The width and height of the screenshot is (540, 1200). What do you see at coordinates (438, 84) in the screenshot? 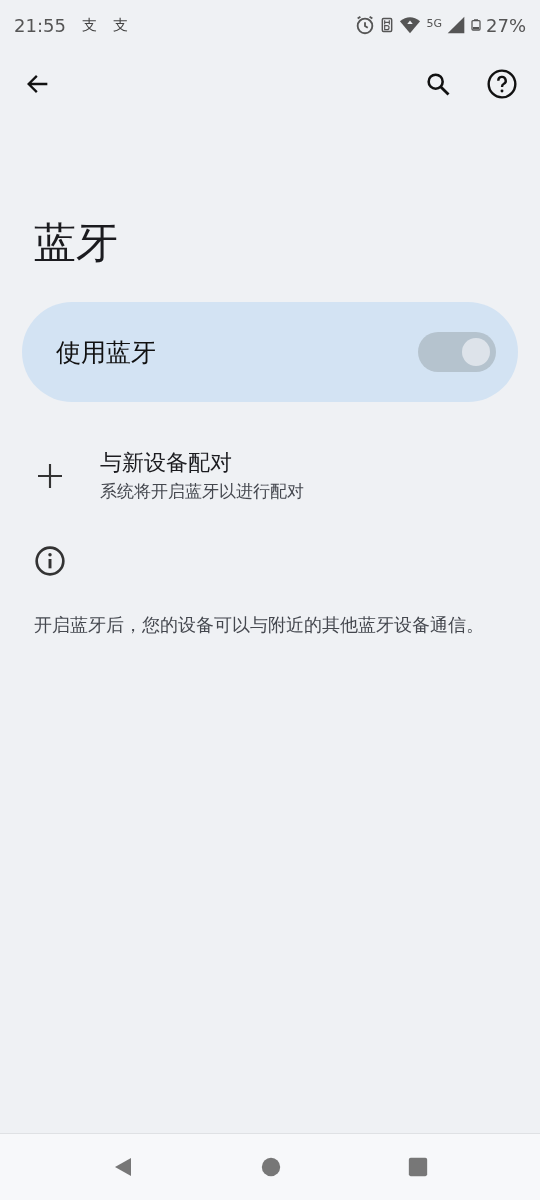
I see `search-icon` at bounding box center [438, 84].